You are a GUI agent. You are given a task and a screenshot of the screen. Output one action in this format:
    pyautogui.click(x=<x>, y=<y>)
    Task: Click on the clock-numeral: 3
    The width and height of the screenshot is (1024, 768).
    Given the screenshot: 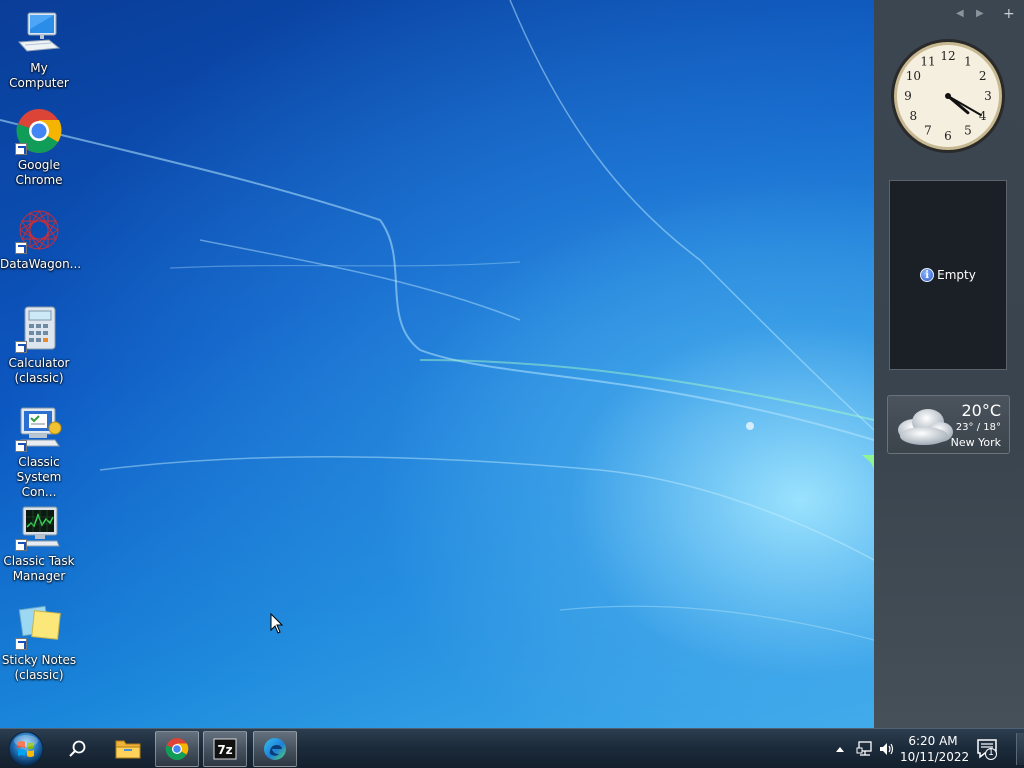 What is the action you would take?
    pyautogui.click(x=988, y=96)
    